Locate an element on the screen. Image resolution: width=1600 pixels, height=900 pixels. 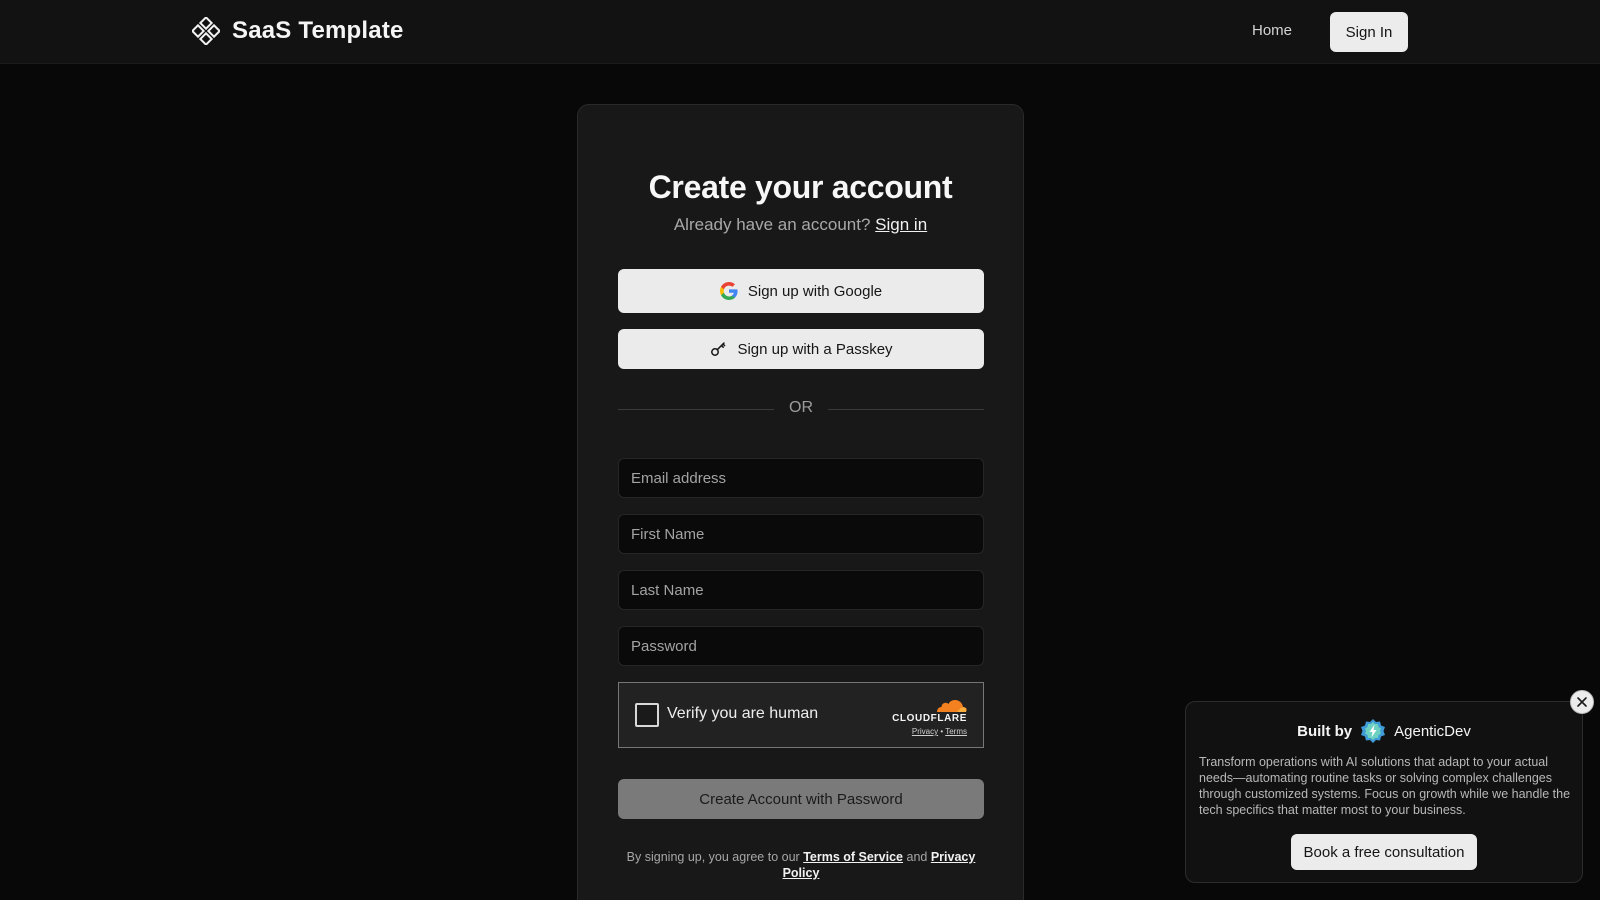
promo-company-name: AgenticDev is located at coordinates (1432, 731).